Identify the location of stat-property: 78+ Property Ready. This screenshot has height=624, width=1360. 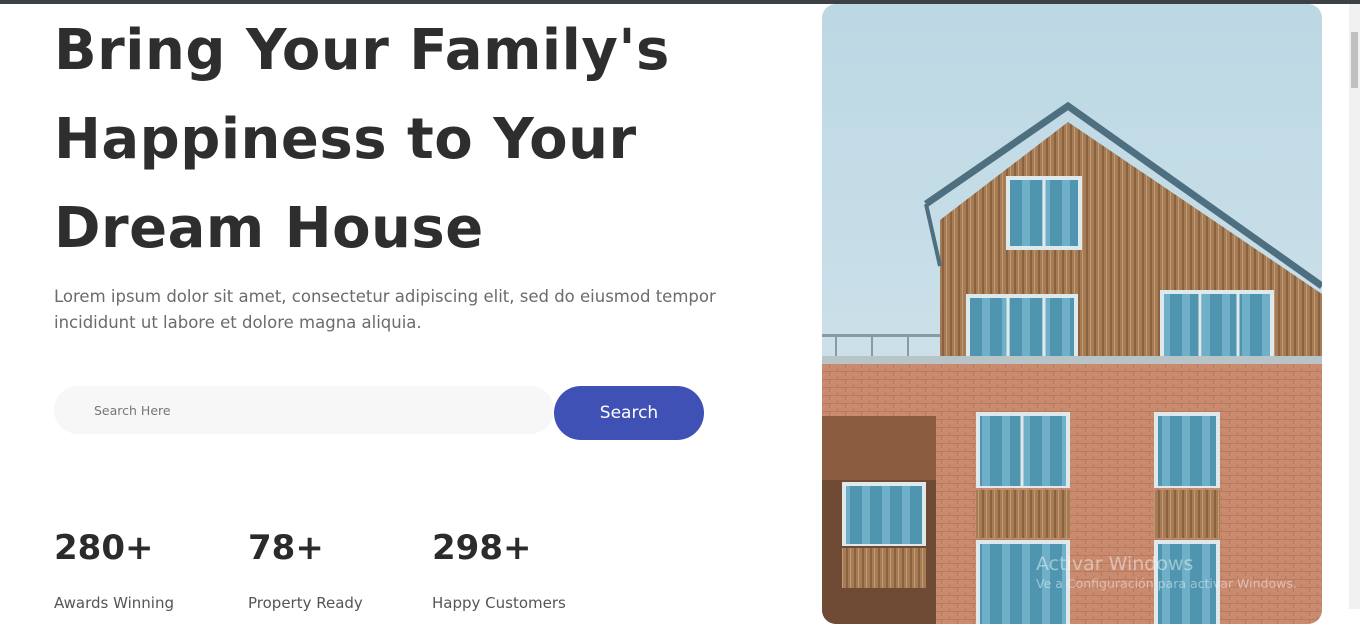
(305, 569).